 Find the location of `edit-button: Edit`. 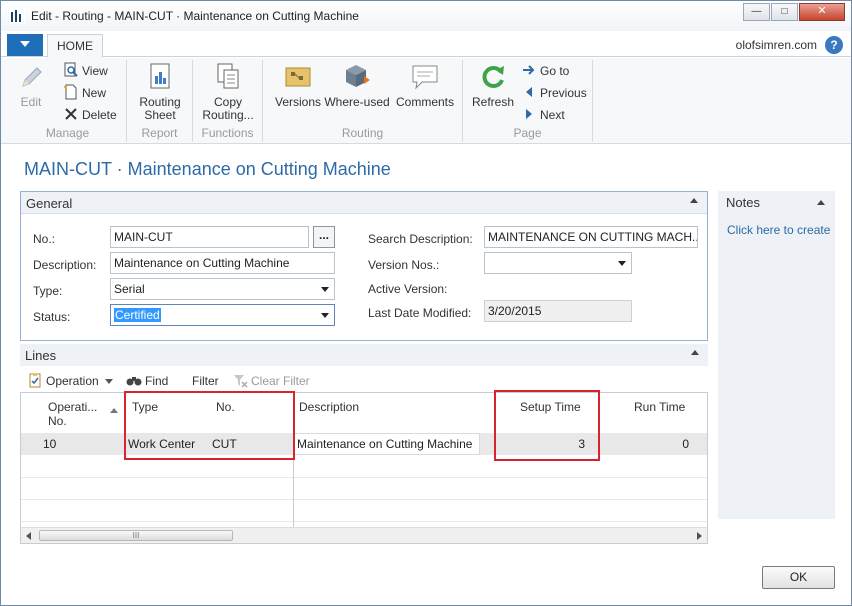

edit-button: Edit is located at coordinates (31, 85).